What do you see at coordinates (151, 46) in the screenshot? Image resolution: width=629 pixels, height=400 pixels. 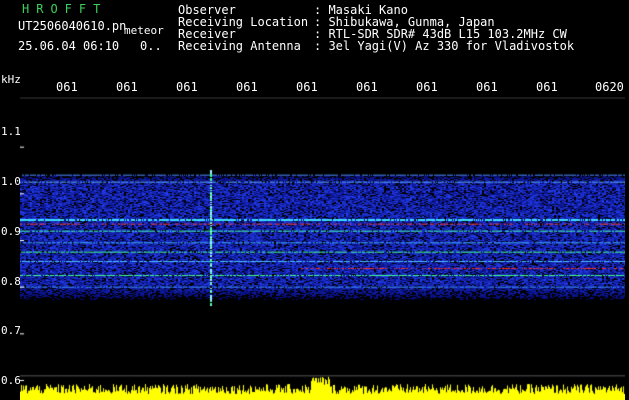 I see `date-time-extra: 0..` at bounding box center [151, 46].